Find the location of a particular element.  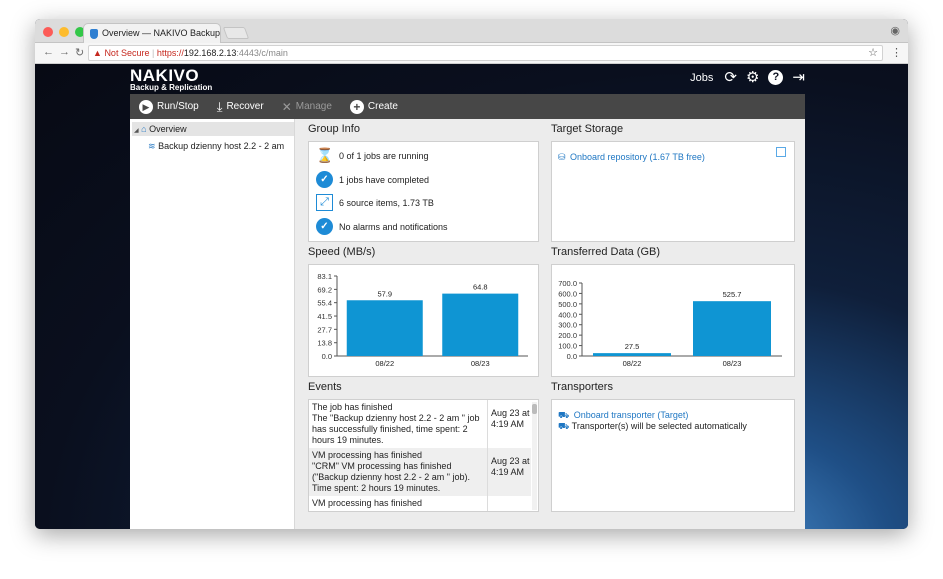

bar-value-label: 27.5 is located at coordinates (632, 346).